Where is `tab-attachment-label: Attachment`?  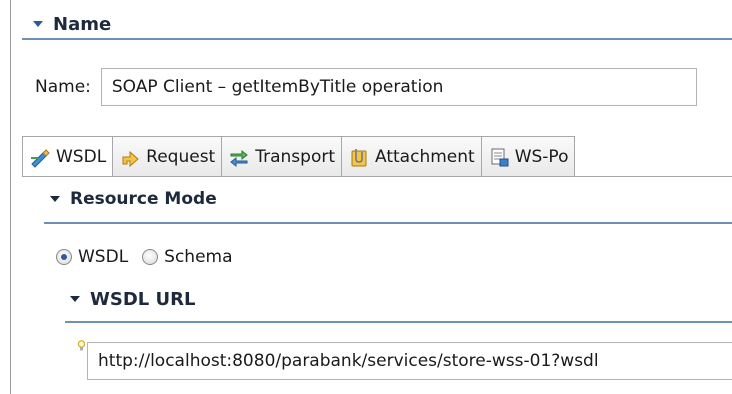
tab-attachment-label: Attachment is located at coordinates (425, 156).